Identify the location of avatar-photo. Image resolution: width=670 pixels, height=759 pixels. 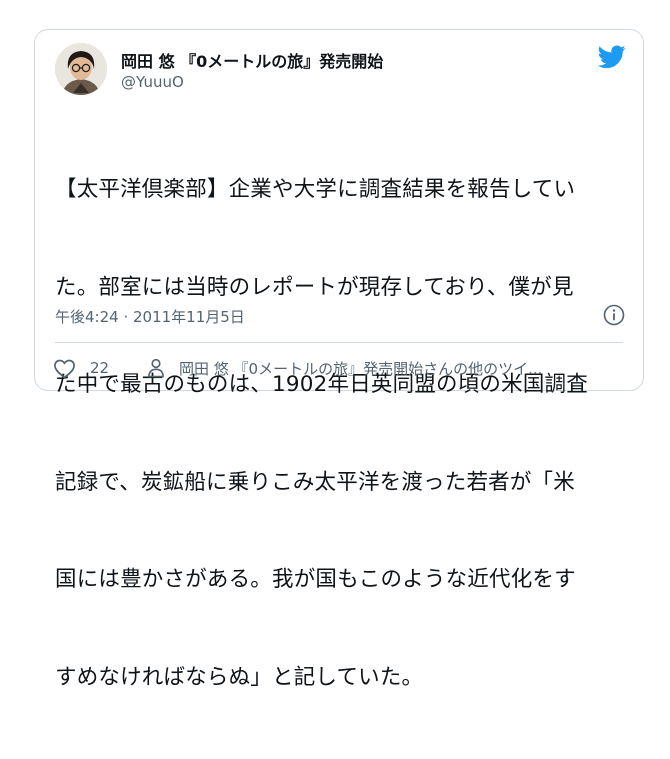
(81, 69).